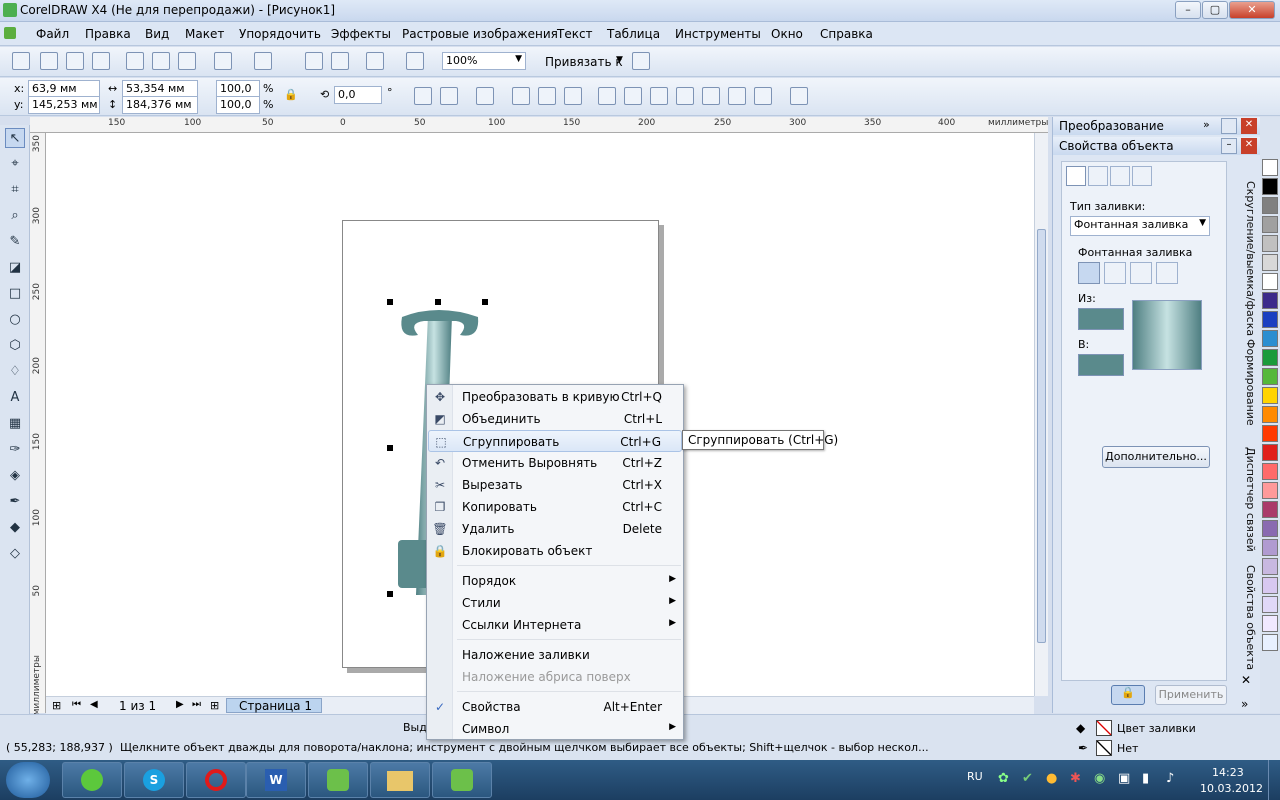  I want to click on ungroup-all-icon, so click(573, 96).